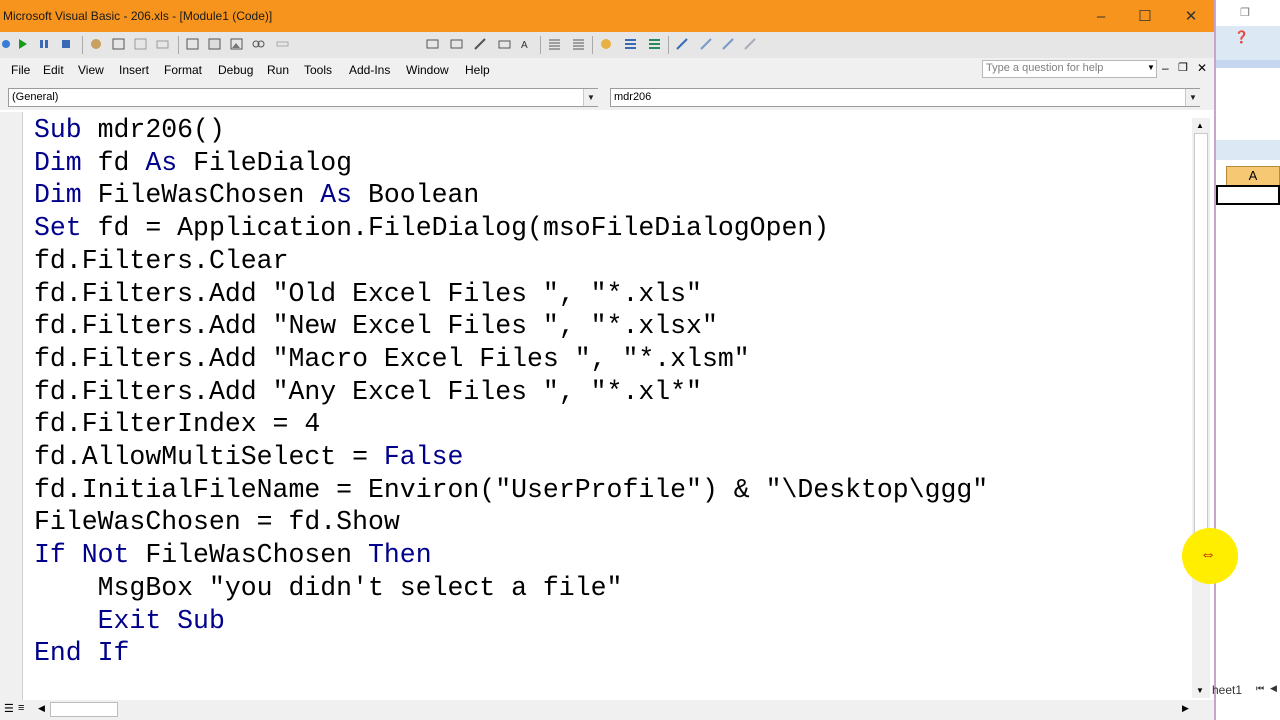 Image resolution: width=1280 pixels, height=720 pixels. I want to click on sheet-nav-prev-icon: ◀, so click(1273, 688).